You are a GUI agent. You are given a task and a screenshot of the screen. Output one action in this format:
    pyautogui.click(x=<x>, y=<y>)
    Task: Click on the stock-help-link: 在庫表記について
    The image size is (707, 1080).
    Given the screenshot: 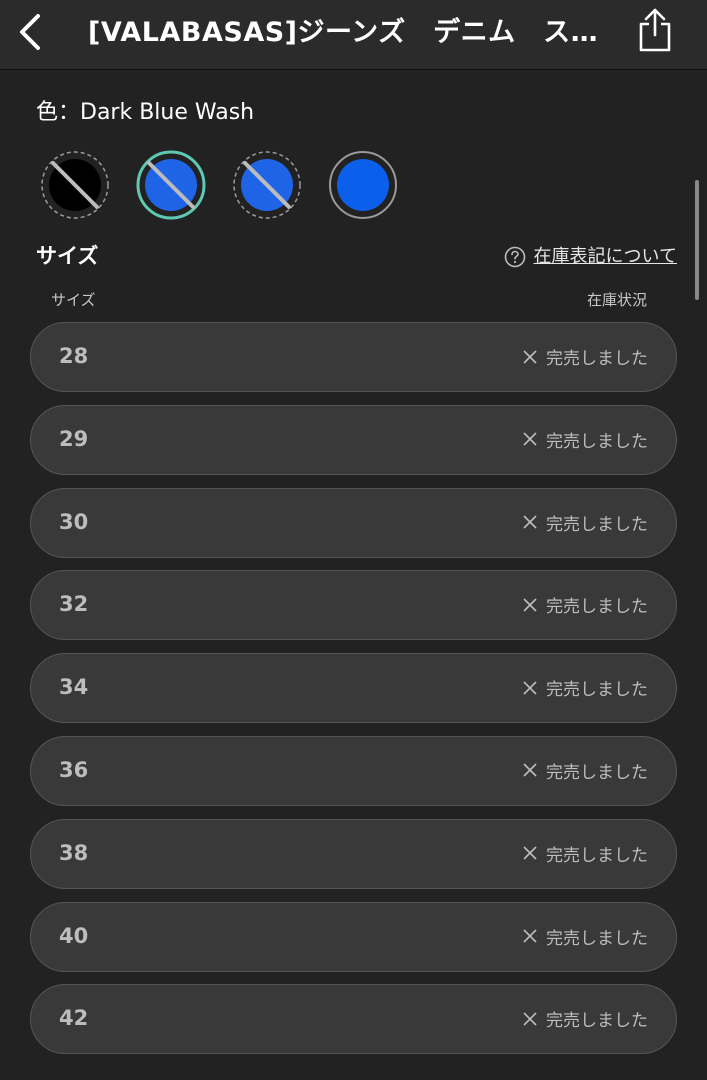 What is the action you would take?
    pyautogui.click(x=590, y=257)
    